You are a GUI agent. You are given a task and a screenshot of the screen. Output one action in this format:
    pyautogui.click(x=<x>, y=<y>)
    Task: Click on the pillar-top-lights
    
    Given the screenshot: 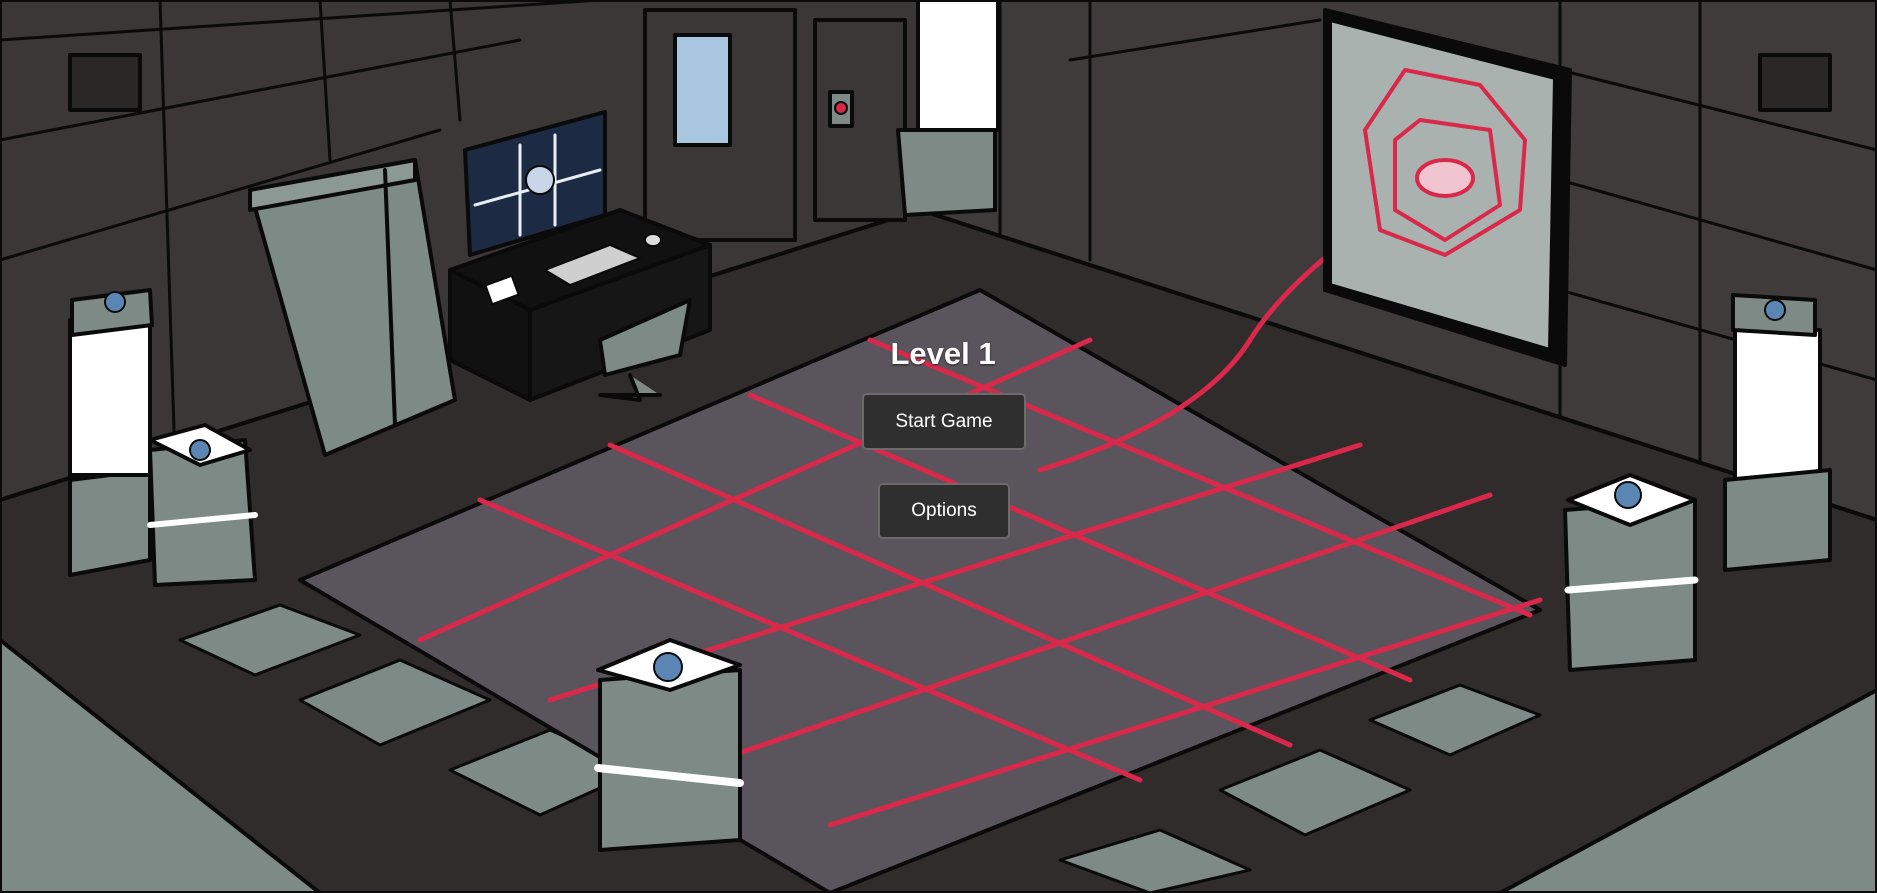 What is the action you would take?
    pyautogui.click(x=958, y=66)
    